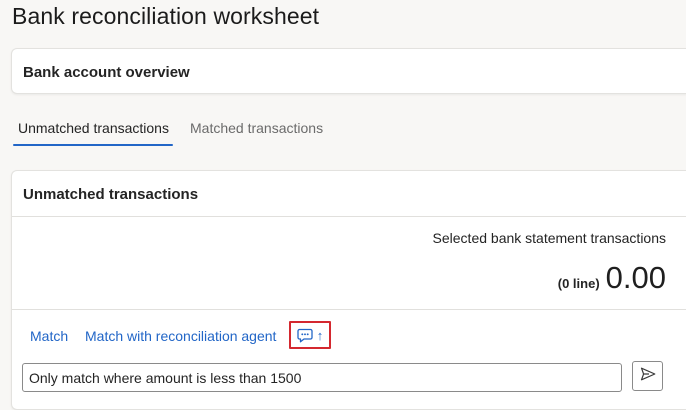  Describe the element at coordinates (92, 133) in the screenshot. I see `tab-unmatched-transactions: Unmatched transactions` at that location.